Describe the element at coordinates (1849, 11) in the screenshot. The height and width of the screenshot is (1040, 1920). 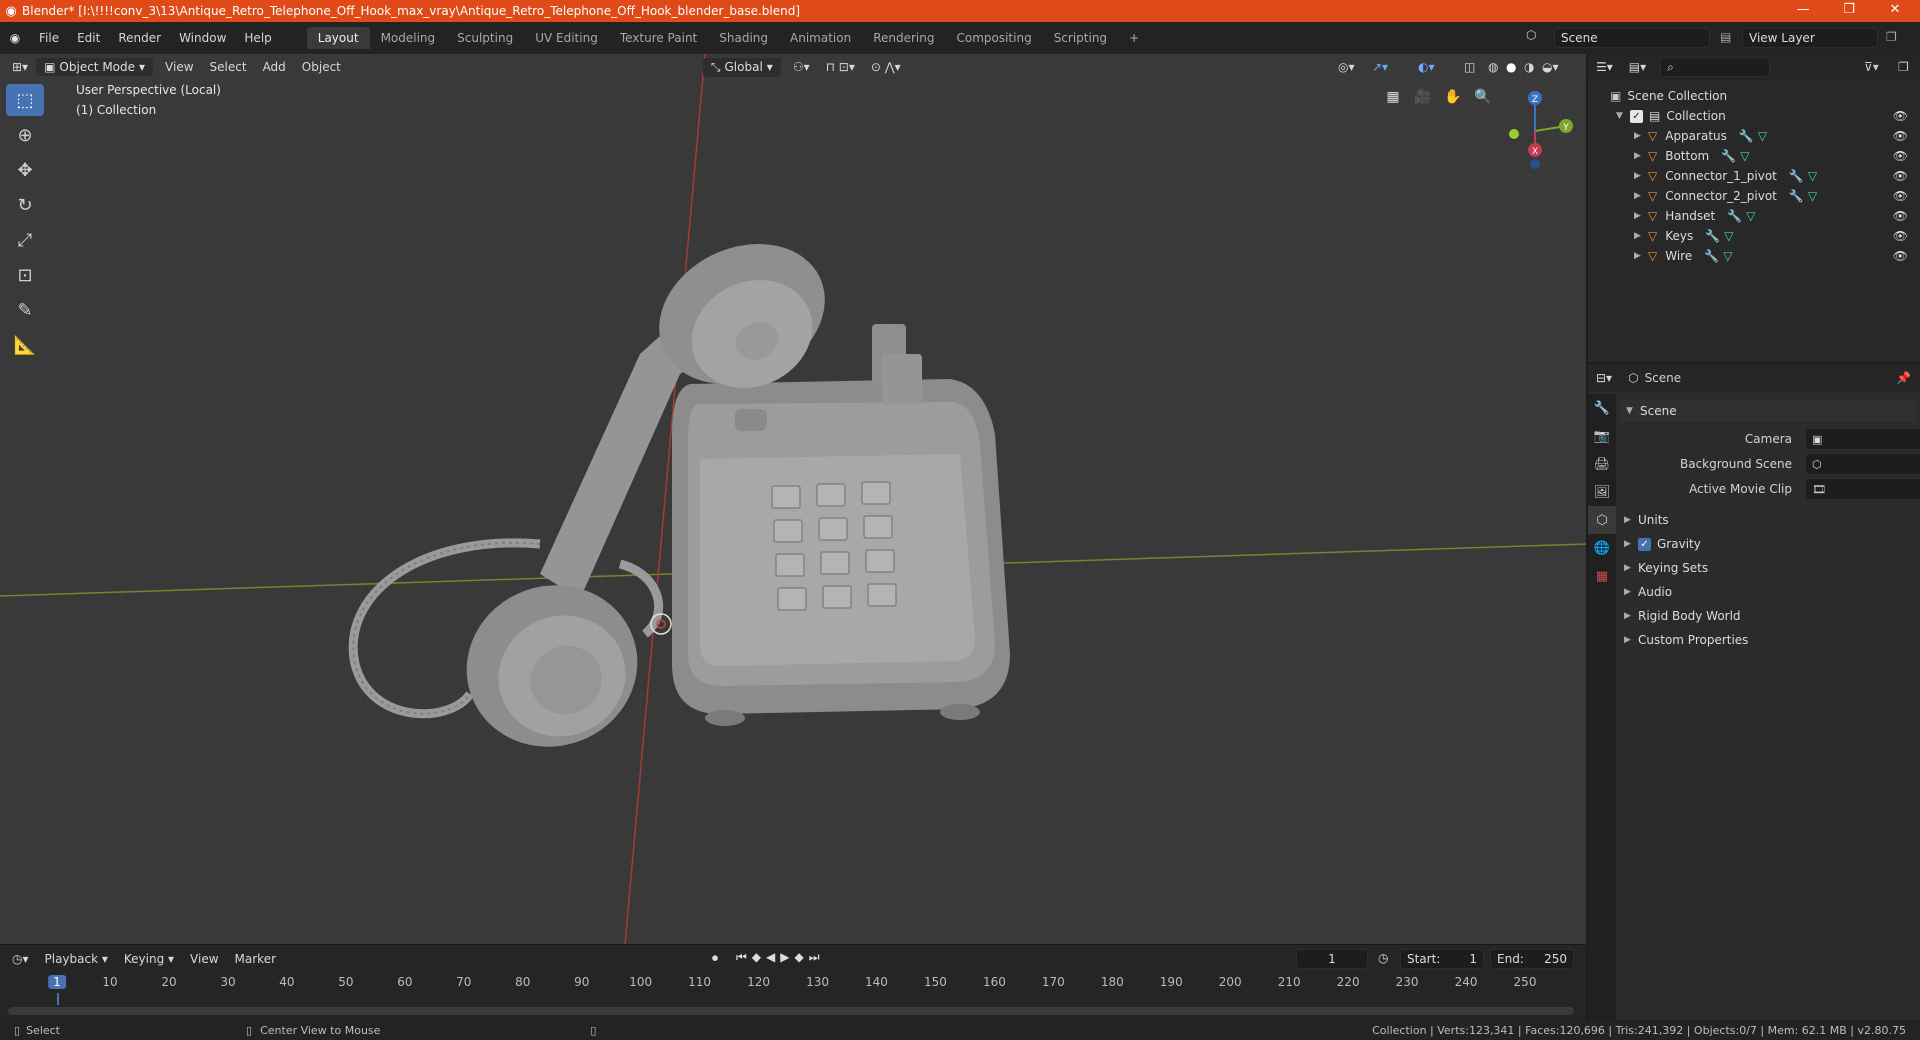
I see `maximize-button: ❐` at that location.